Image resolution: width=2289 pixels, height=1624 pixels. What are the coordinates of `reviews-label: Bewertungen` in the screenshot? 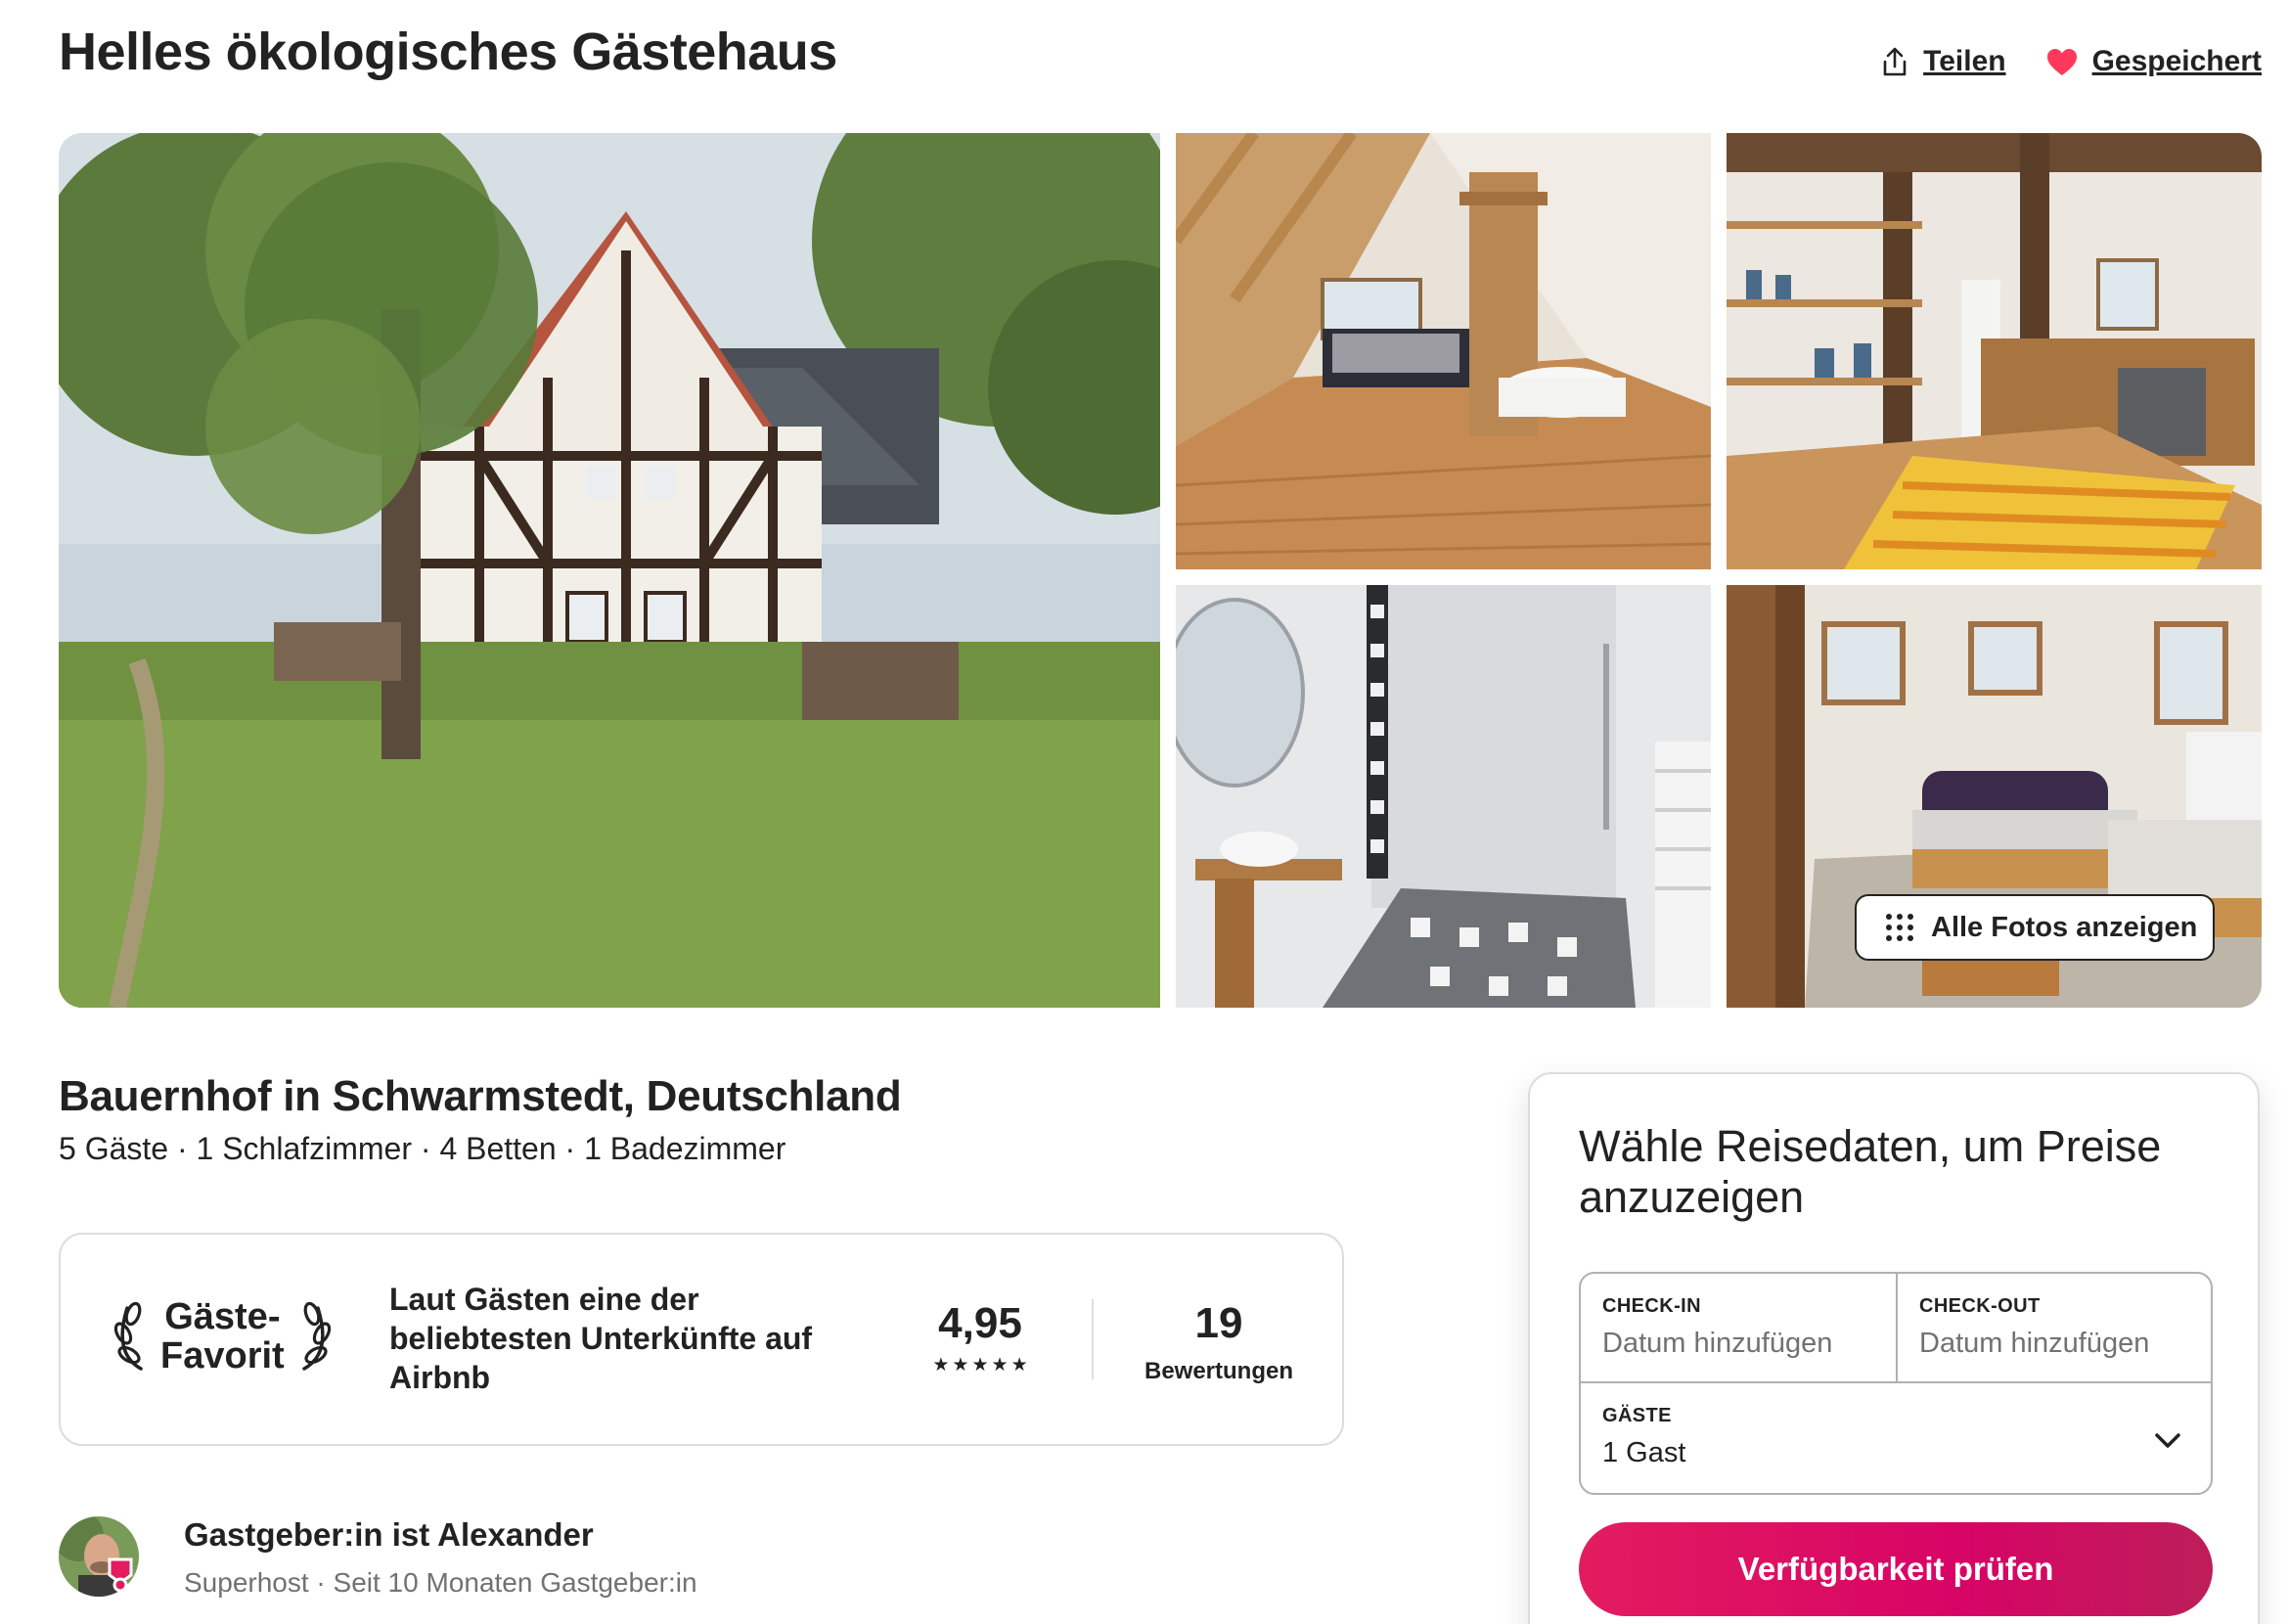 It's located at (1218, 1371).